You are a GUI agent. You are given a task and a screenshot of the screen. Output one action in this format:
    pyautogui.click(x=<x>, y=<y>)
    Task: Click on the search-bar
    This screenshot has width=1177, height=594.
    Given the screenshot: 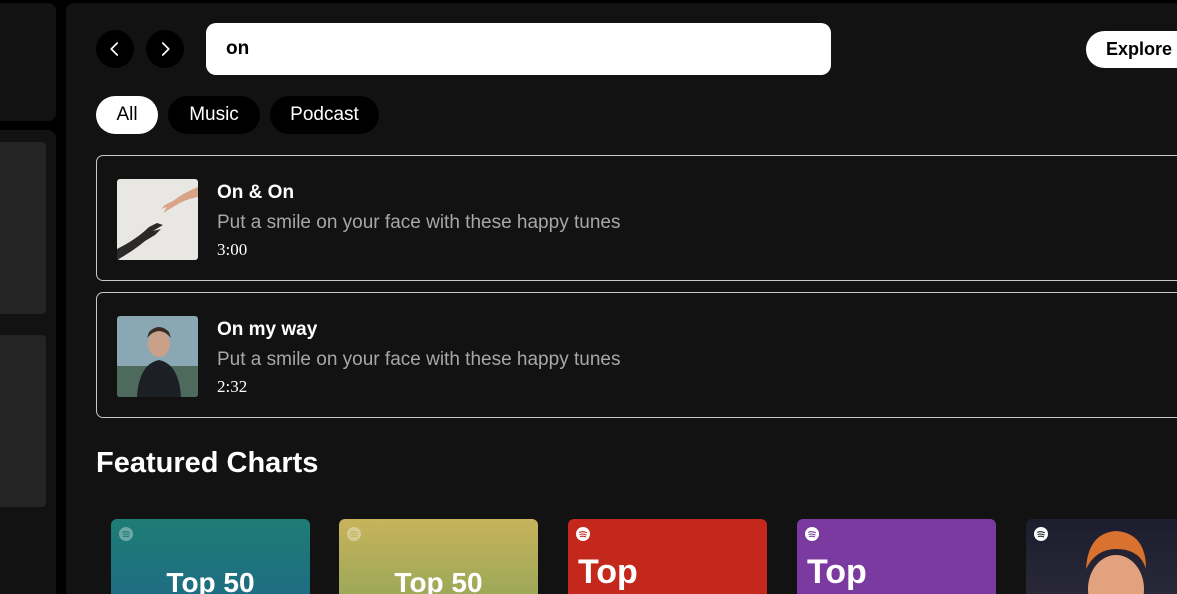 What is the action you would take?
    pyautogui.click(x=518, y=49)
    